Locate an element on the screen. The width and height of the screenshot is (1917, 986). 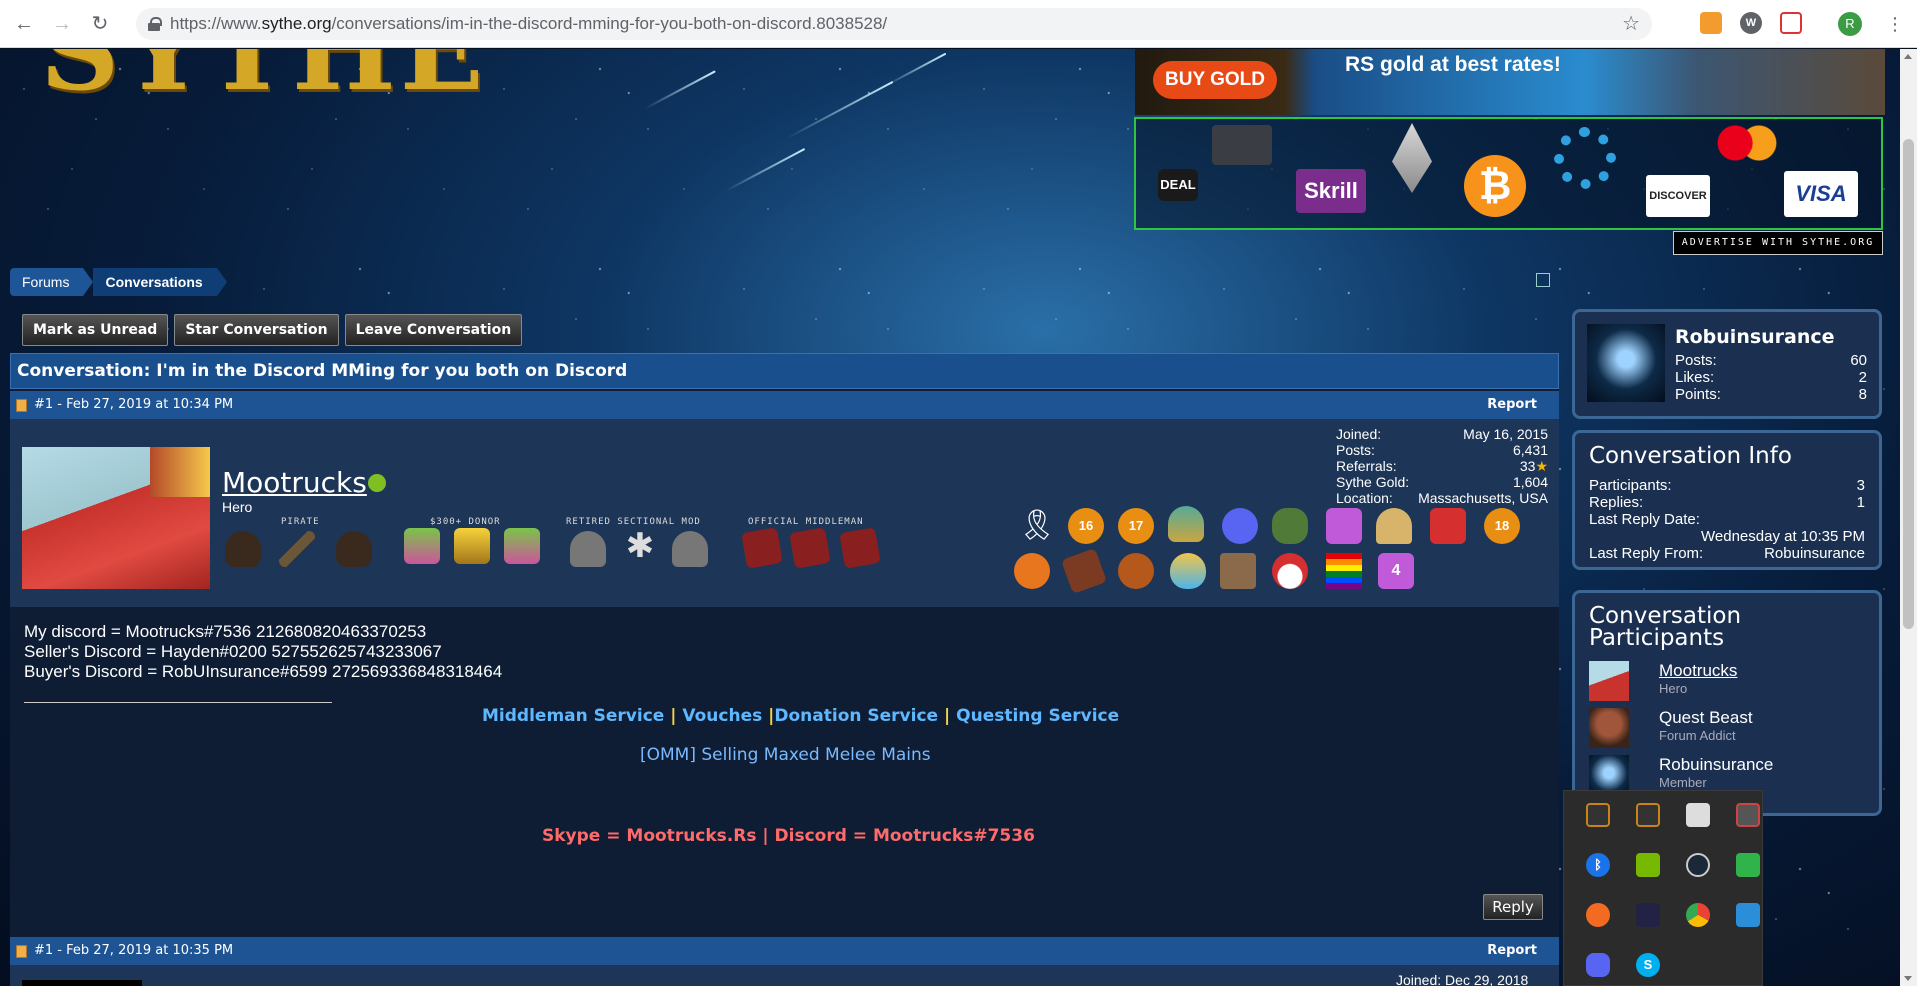
stat-sythe-gold: Sythe Gold: 1,604 is located at coordinates (1442, 482).